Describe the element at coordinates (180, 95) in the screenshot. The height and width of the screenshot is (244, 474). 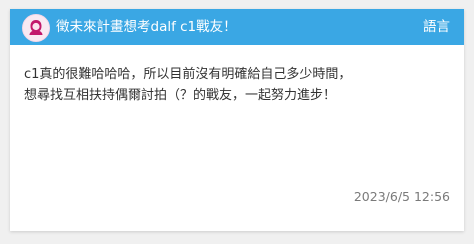
I see `post-body-line: 想尋找互相扶持偶爾討拍（？的戰友，一起努力進步！` at that location.